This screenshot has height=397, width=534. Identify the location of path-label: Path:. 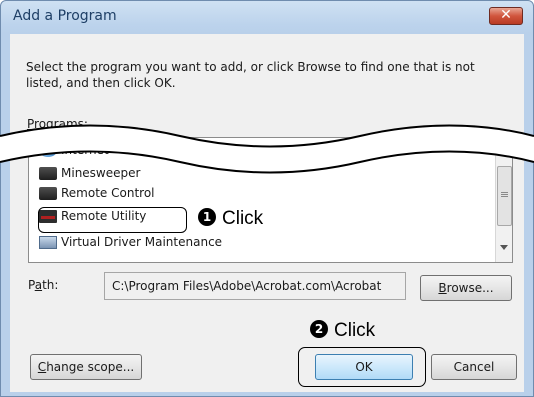
(43, 285).